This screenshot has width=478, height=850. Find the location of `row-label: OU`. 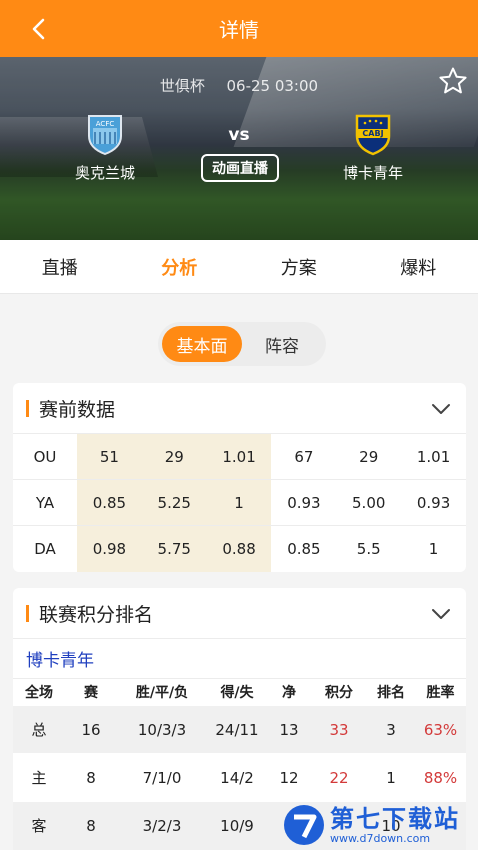

row-label: OU is located at coordinates (45, 456).